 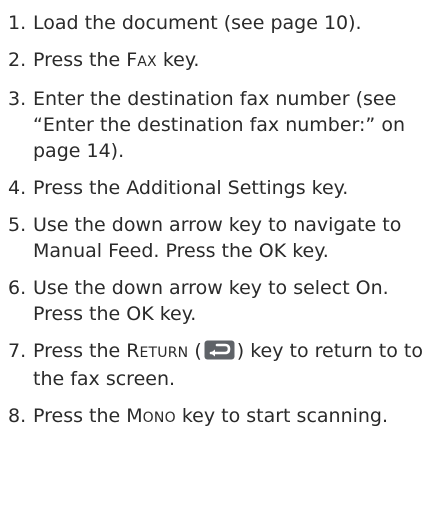 I want to click on key-name-return: RETURN, so click(x=157, y=351).